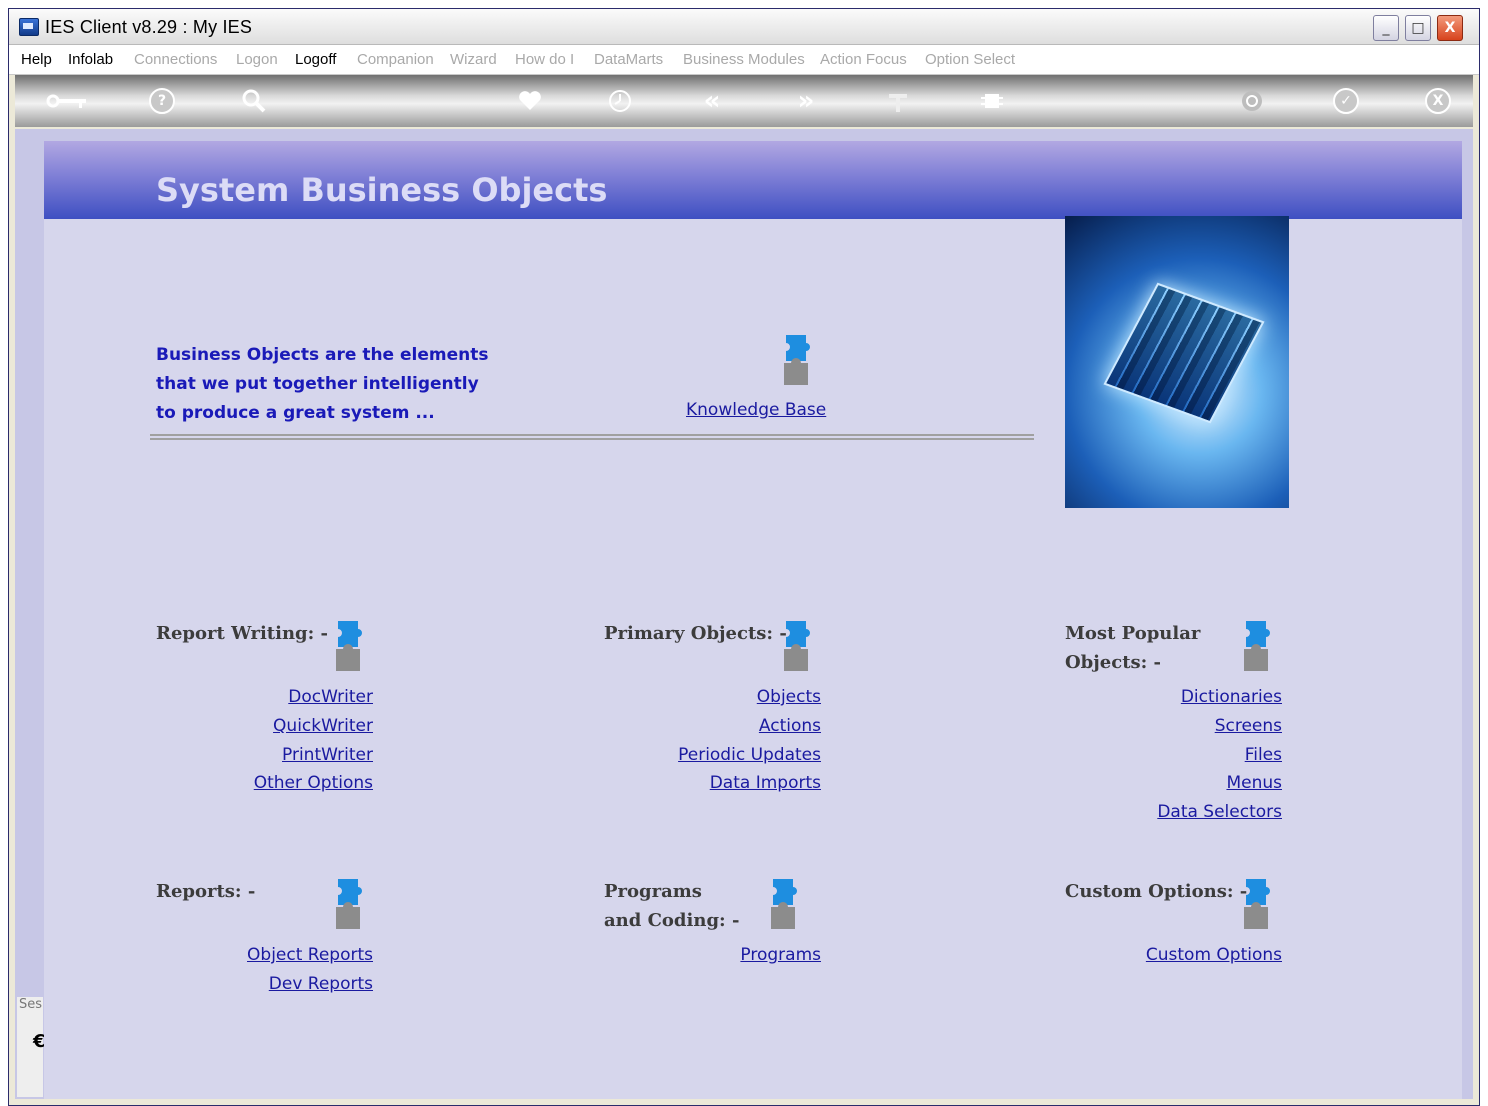 This screenshot has width=1488, height=1106. Describe the element at coordinates (671, 906) in the screenshot. I see `programs-heading: Programs and Coding: -` at that location.